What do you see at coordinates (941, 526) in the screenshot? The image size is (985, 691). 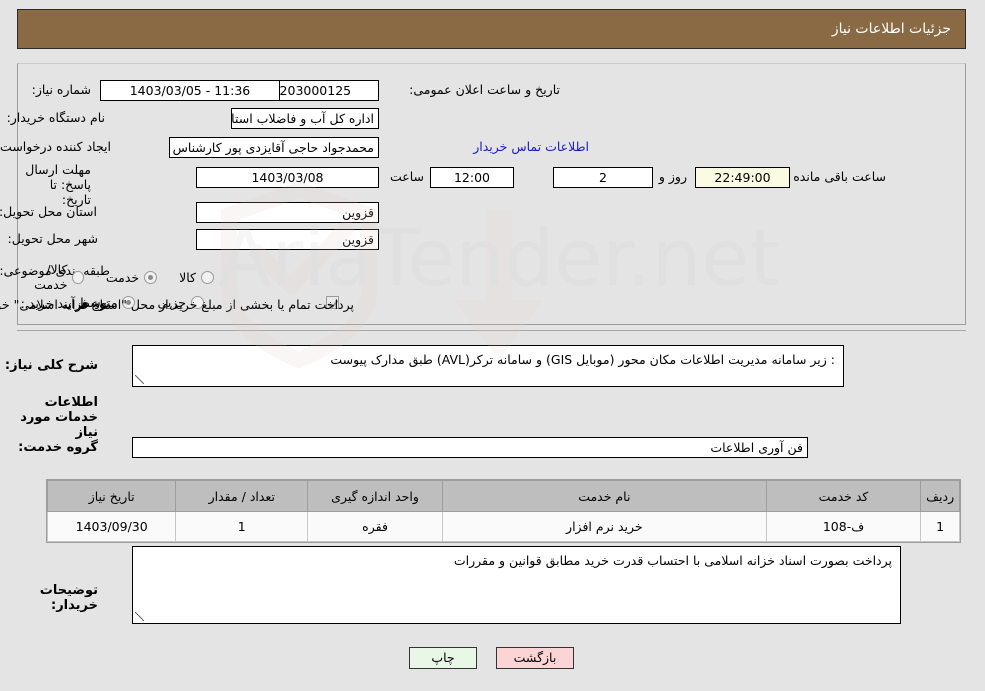 I see `cell-radif: 1` at bounding box center [941, 526].